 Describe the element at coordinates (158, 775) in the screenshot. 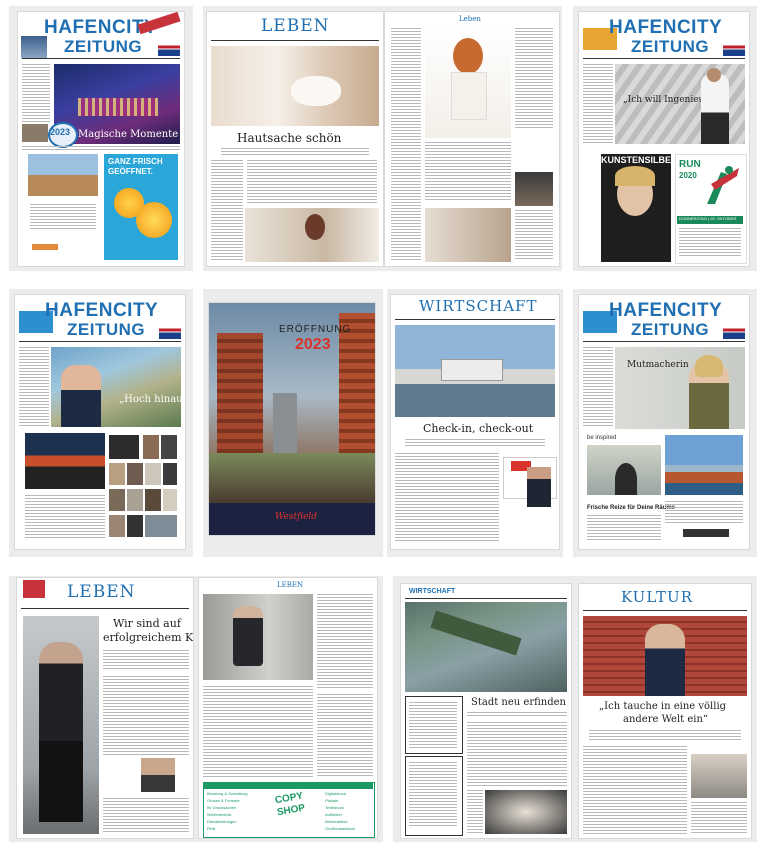

I see `inset-portrait` at that location.